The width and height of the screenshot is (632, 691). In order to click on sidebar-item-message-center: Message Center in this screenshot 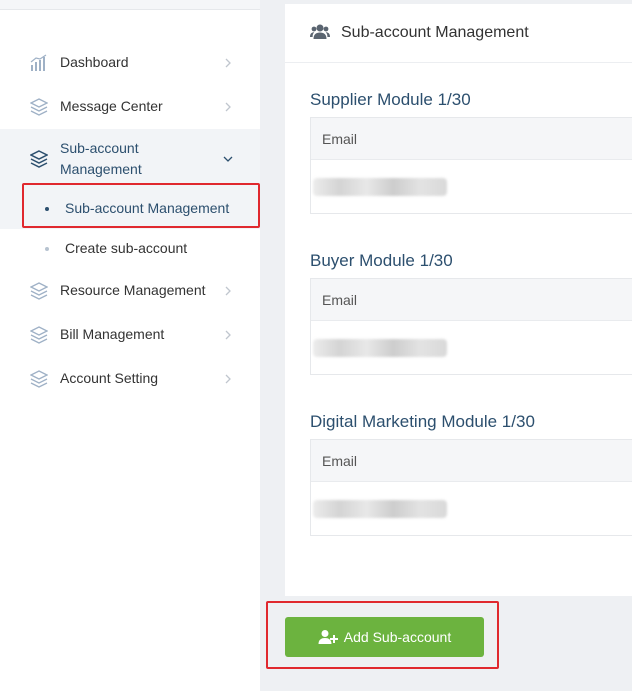, I will do `click(130, 107)`.